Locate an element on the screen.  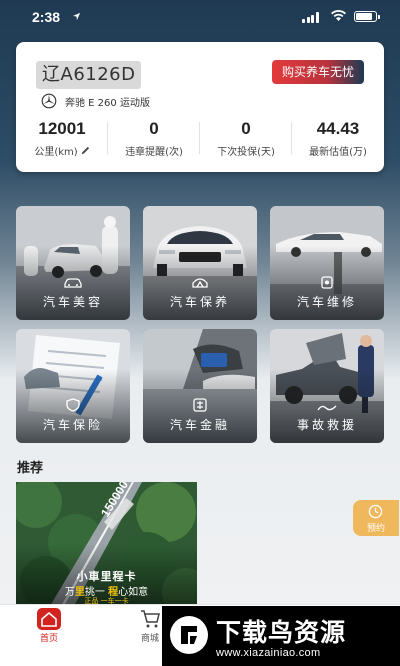
status-time: 2:38 is located at coordinates (46, 17).